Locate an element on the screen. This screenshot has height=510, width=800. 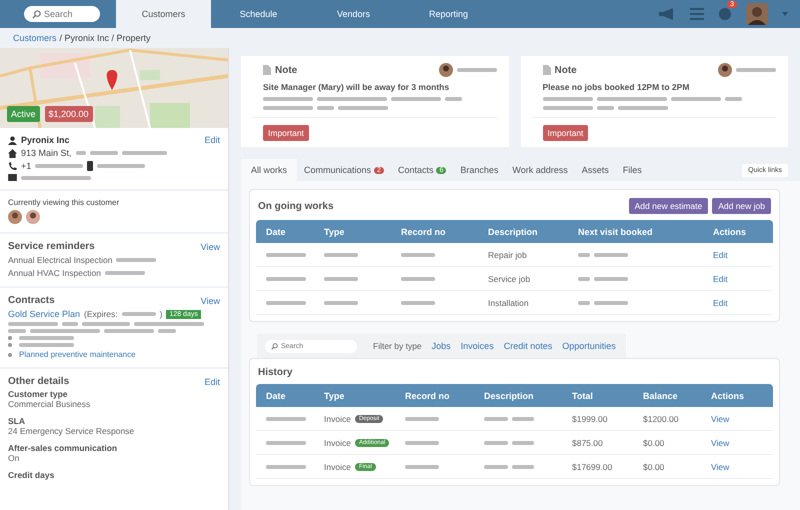
table-cell-text: Repair job is located at coordinates (508, 255).